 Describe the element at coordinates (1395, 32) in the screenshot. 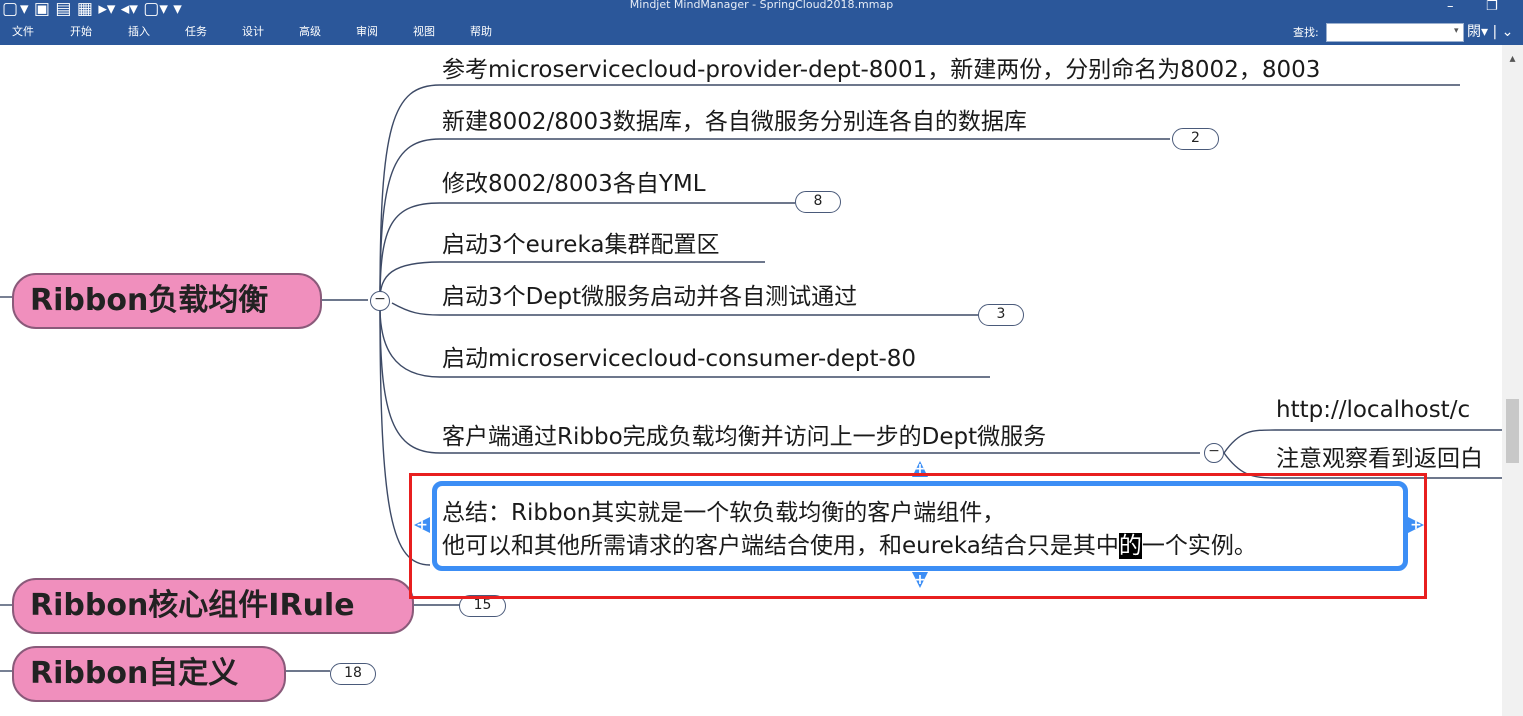

I see `find-input` at that location.